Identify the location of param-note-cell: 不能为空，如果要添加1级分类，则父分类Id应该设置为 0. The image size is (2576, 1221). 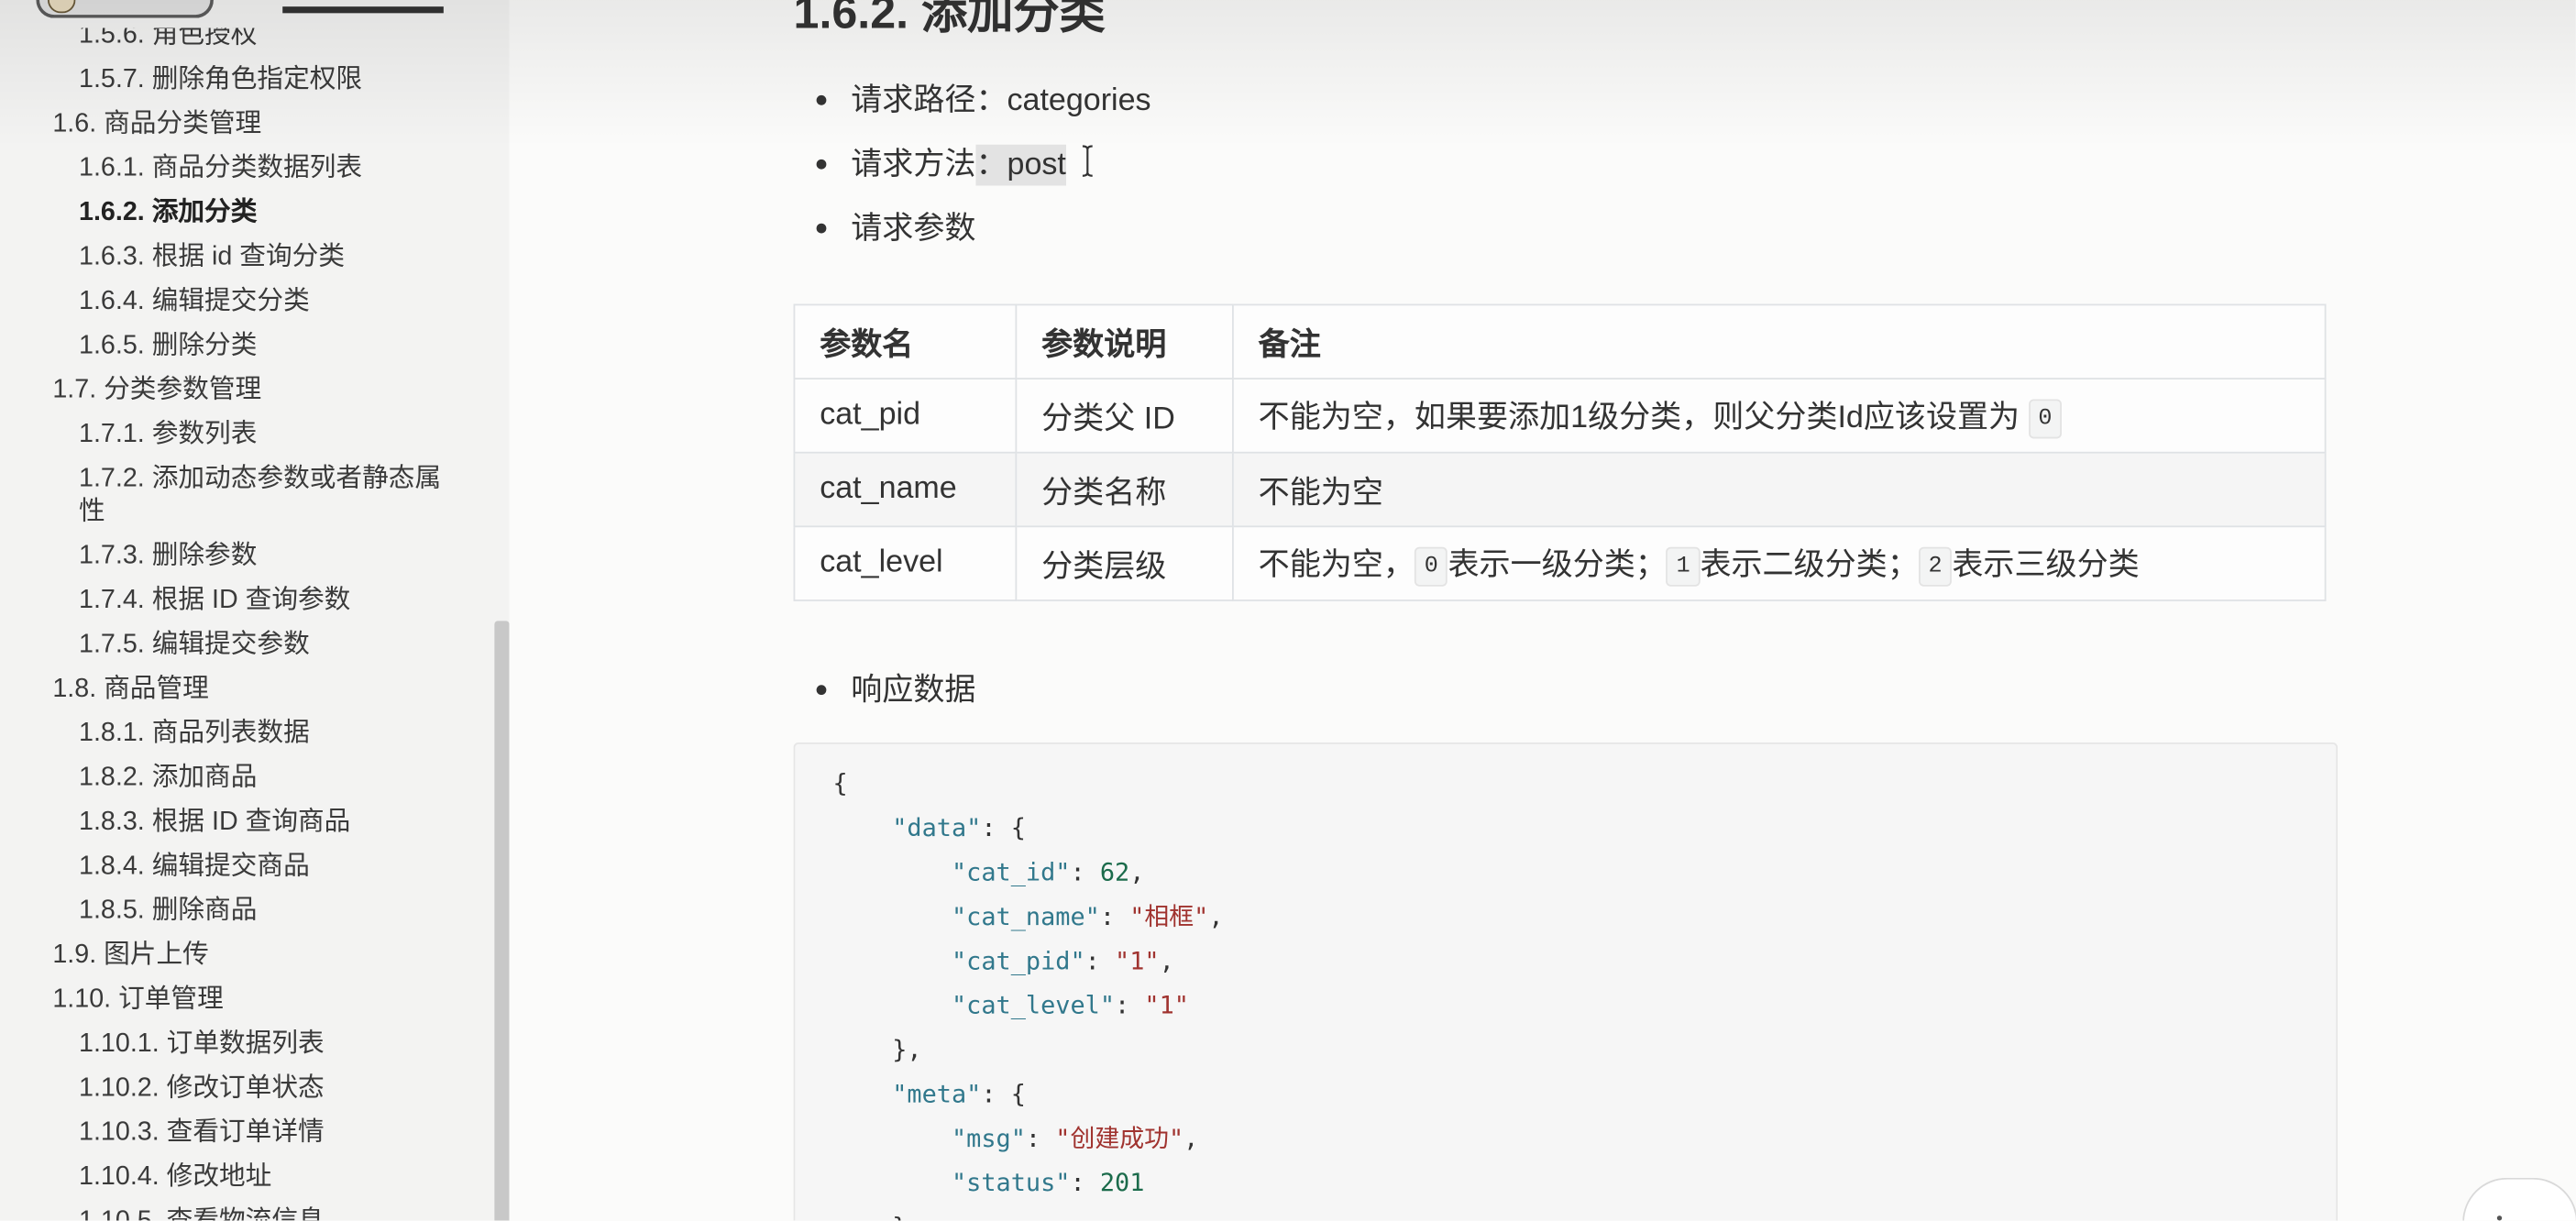
(1779, 416).